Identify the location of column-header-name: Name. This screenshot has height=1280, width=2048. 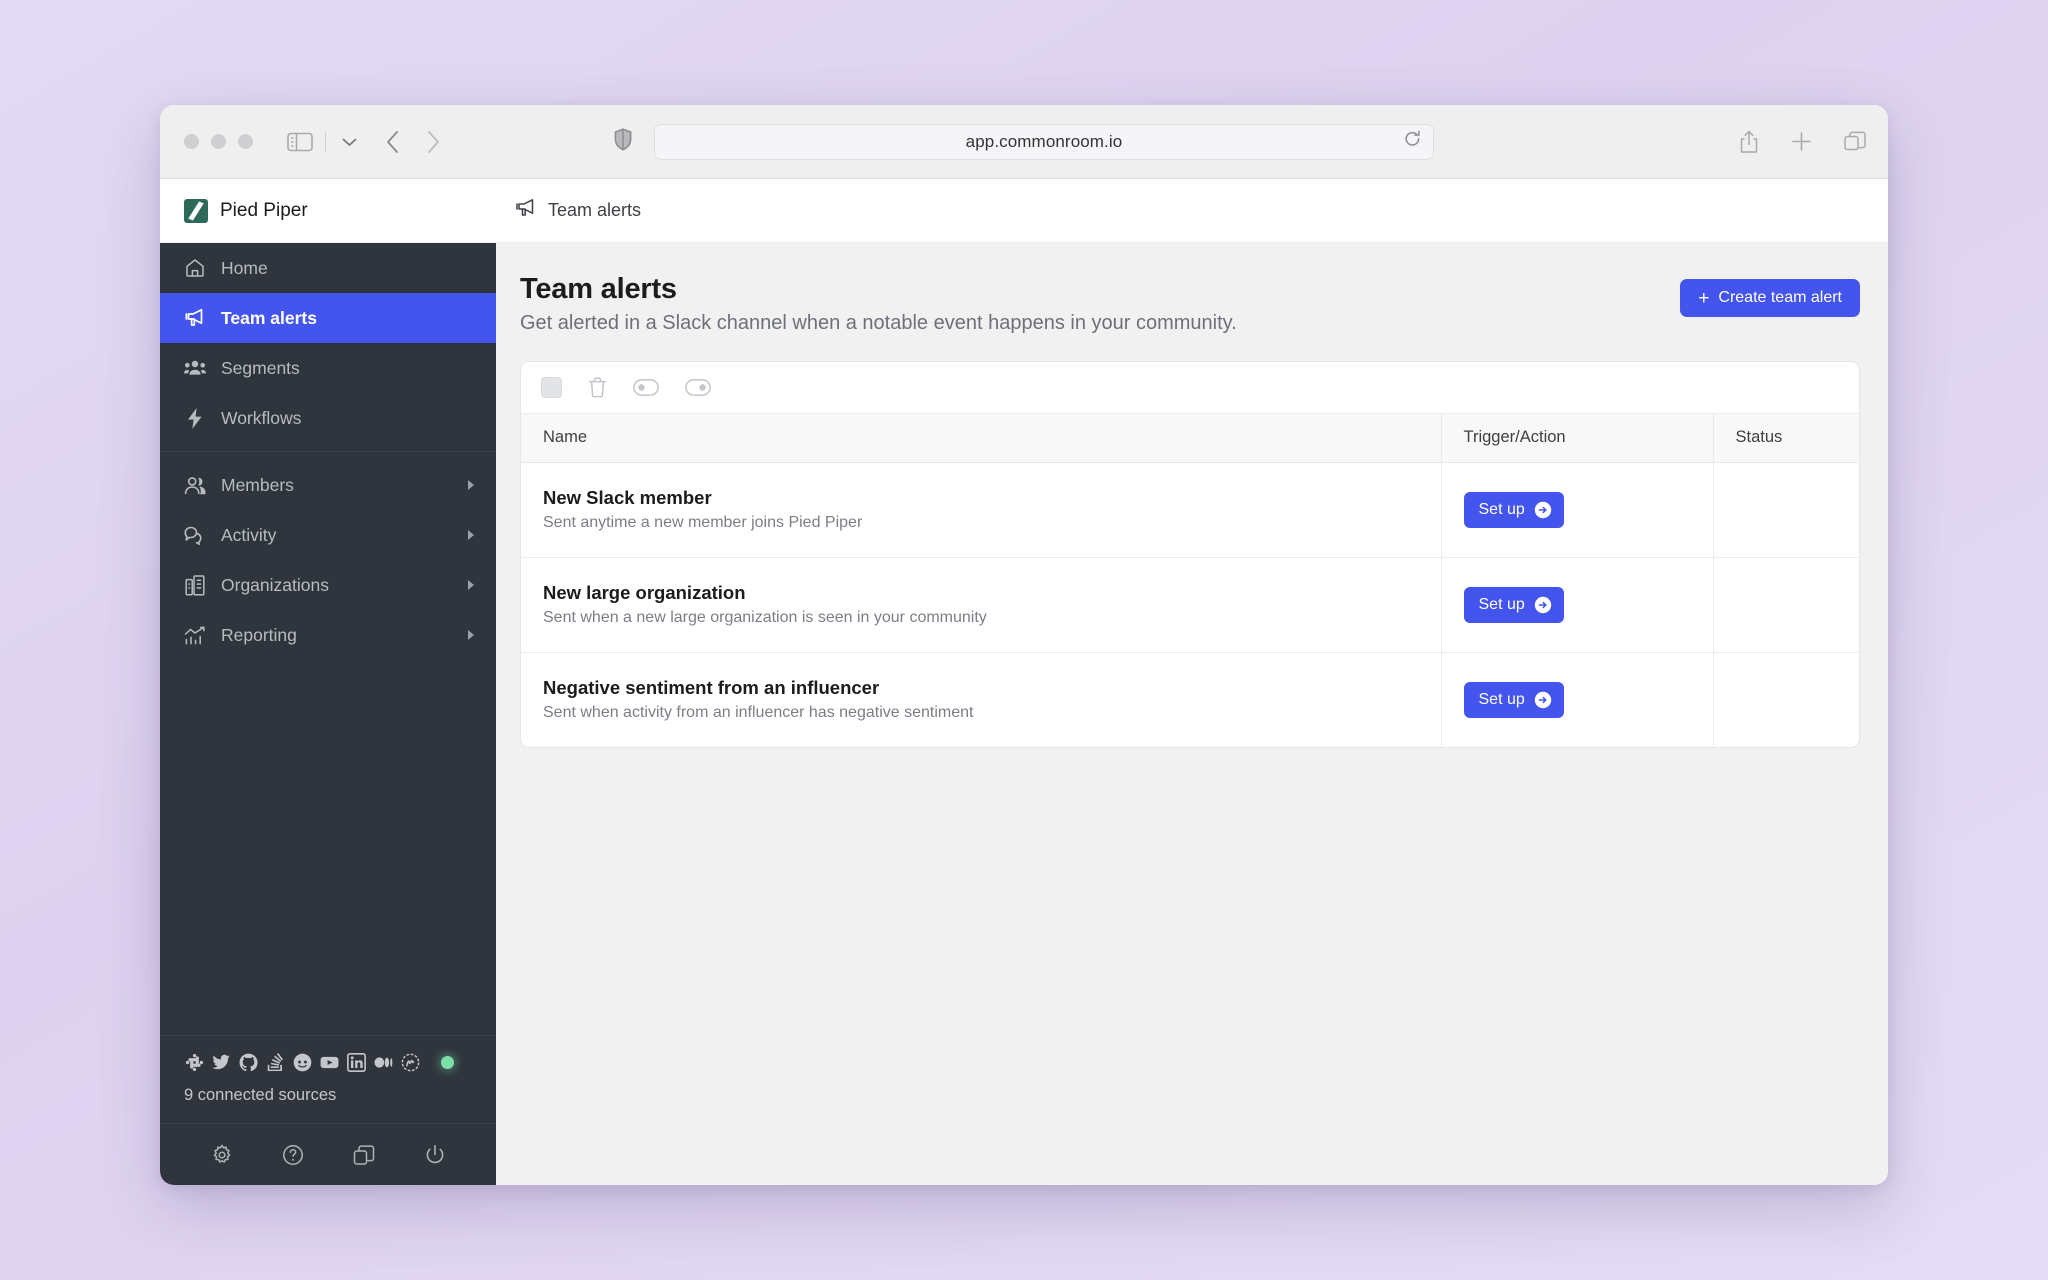
(981, 438).